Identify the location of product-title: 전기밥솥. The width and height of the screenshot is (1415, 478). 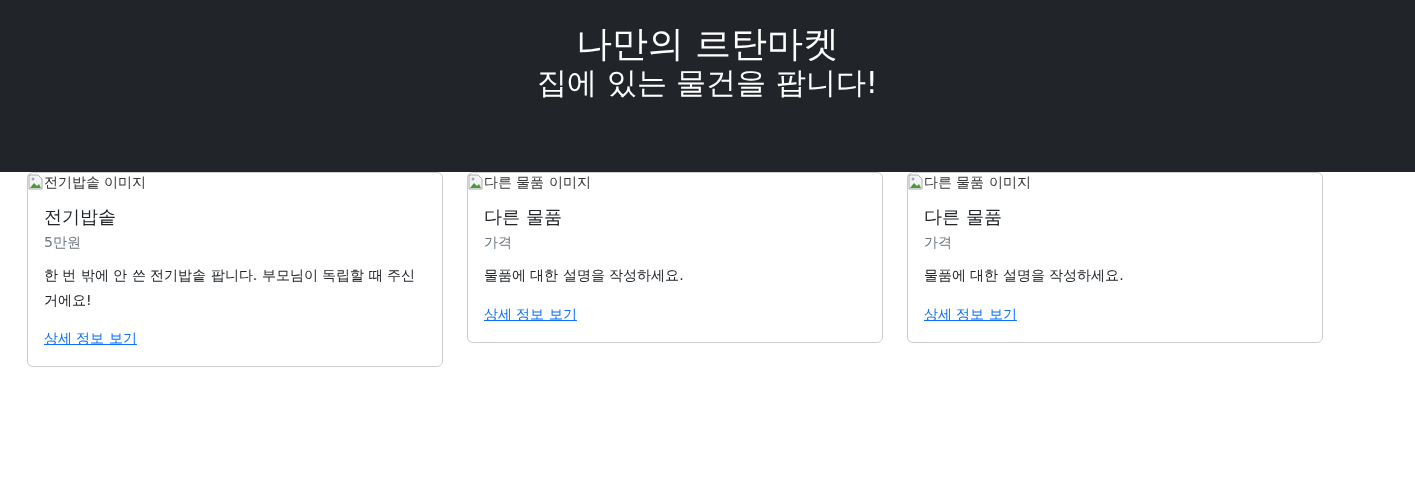
(80, 217).